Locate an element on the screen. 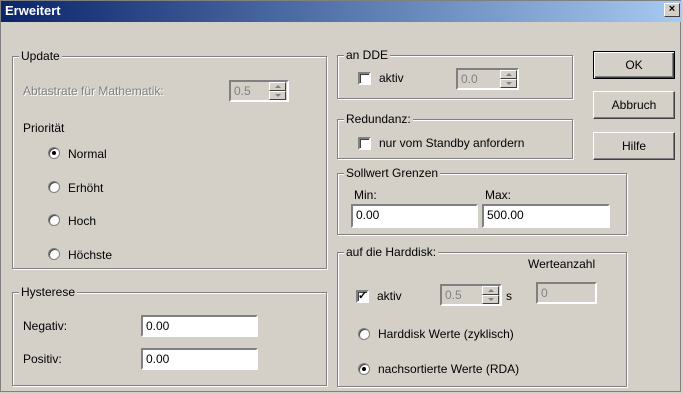 This screenshot has width=683, height=394. negativ-input: 0.00 is located at coordinates (199, 326).